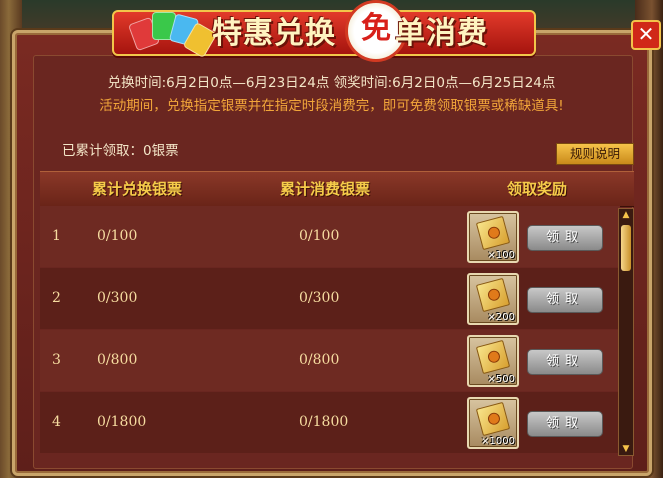  What do you see at coordinates (626, 449) in the screenshot?
I see `scroll-down-icon: ▼` at bounding box center [626, 449].